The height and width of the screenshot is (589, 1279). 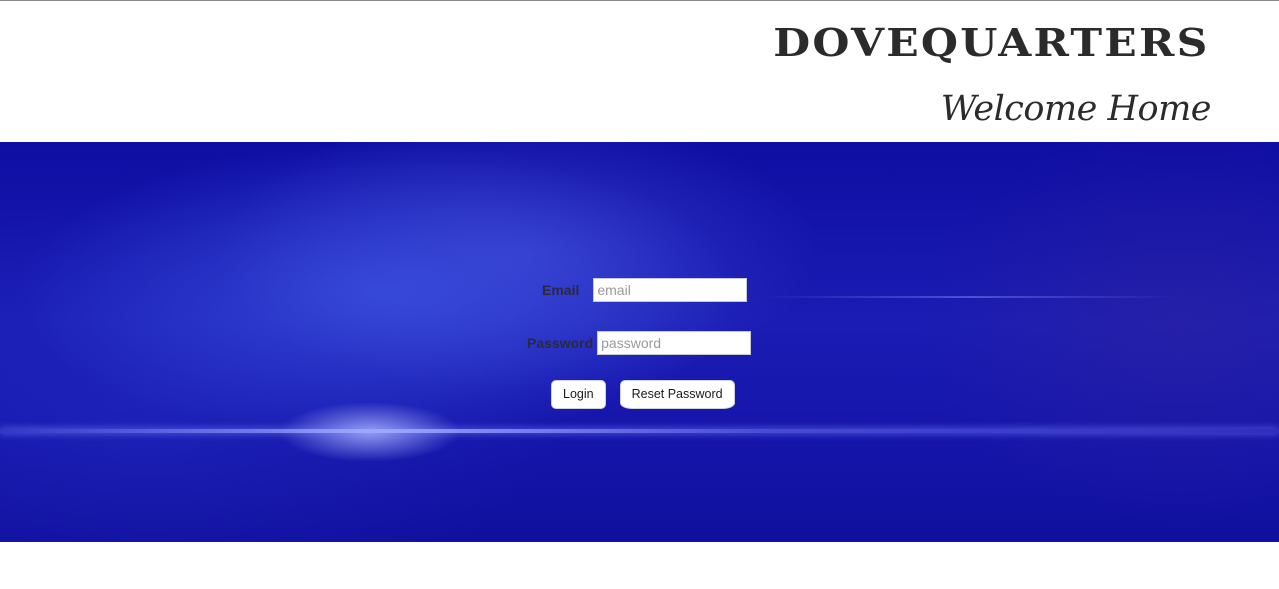 What do you see at coordinates (674, 343) in the screenshot?
I see `password-input` at bounding box center [674, 343].